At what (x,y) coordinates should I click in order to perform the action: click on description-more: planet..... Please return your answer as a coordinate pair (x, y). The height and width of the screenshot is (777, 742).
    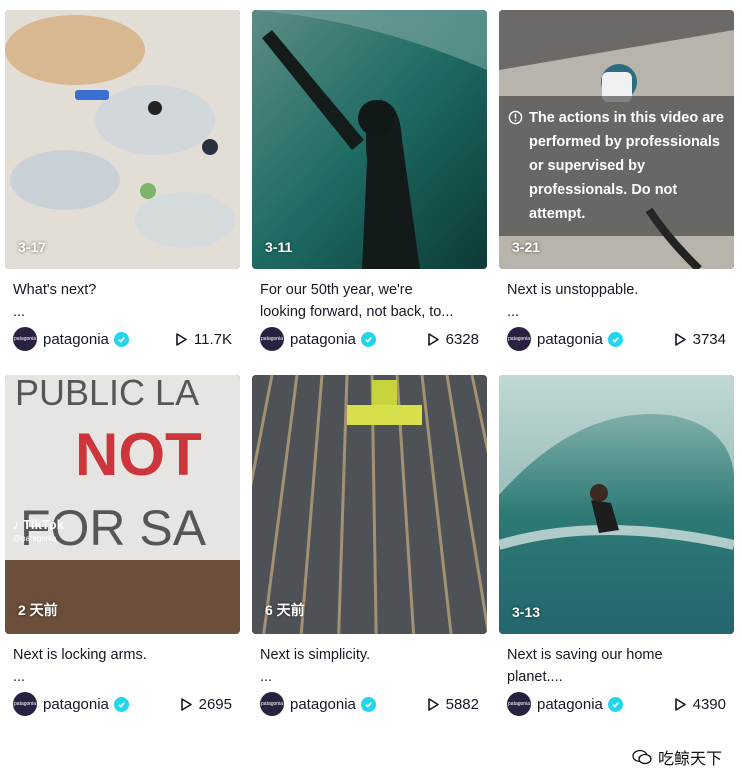
    Looking at the image, I should click on (535, 677).